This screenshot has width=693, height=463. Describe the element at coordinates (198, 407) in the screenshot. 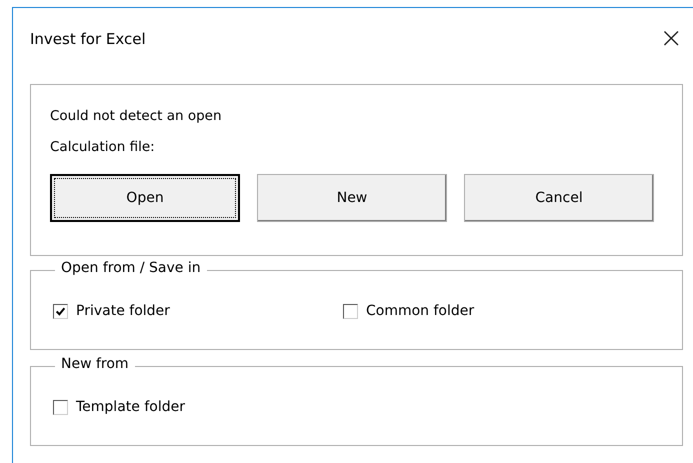

I see `checkbox-option: Template folder` at that location.